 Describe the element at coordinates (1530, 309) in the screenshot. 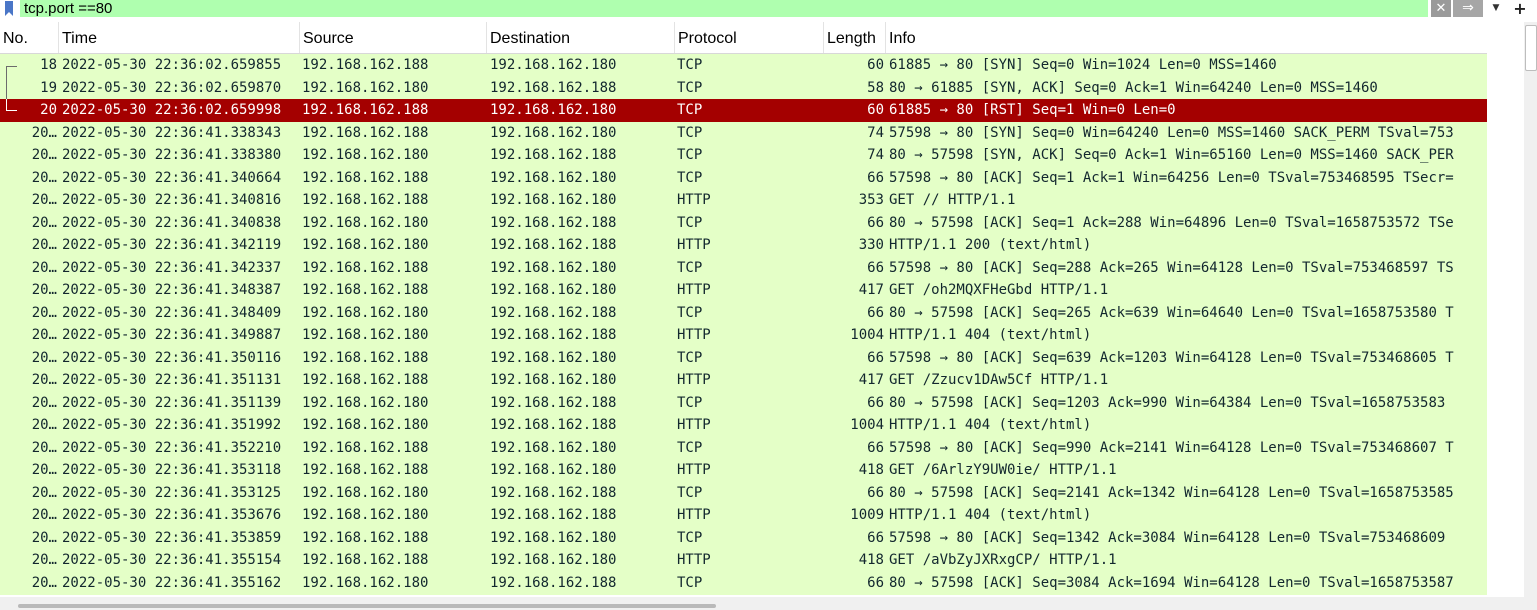

I see `vertical-scrollbar` at that location.